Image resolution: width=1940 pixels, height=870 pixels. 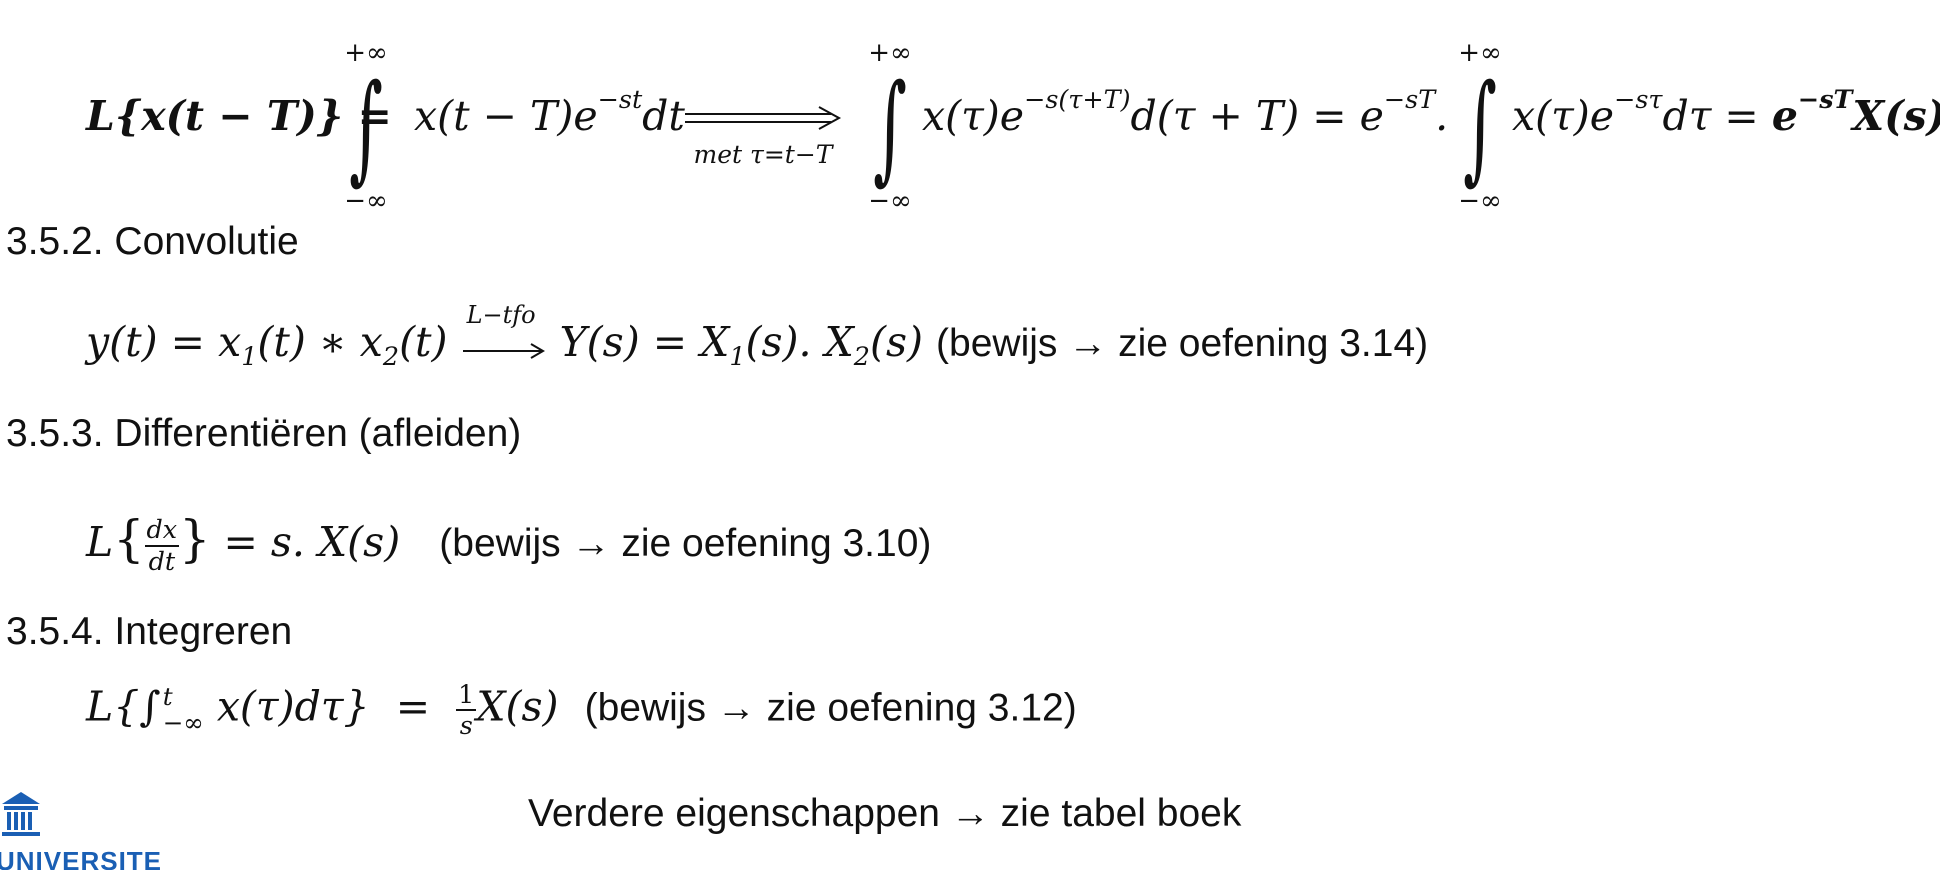 I want to click on logo-text: UNIVERSITEIT, so click(x=80, y=858).